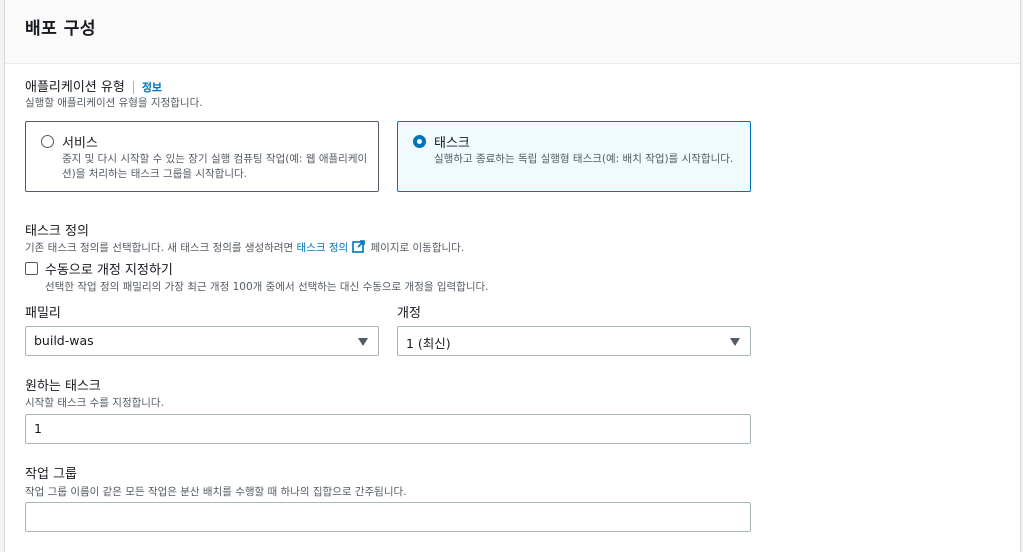 The width and height of the screenshot is (1023, 552). What do you see at coordinates (63, 386) in the screenshot?
I see `desired-tasks-label: 원하는 태스크` at bounding box center [63, 386].